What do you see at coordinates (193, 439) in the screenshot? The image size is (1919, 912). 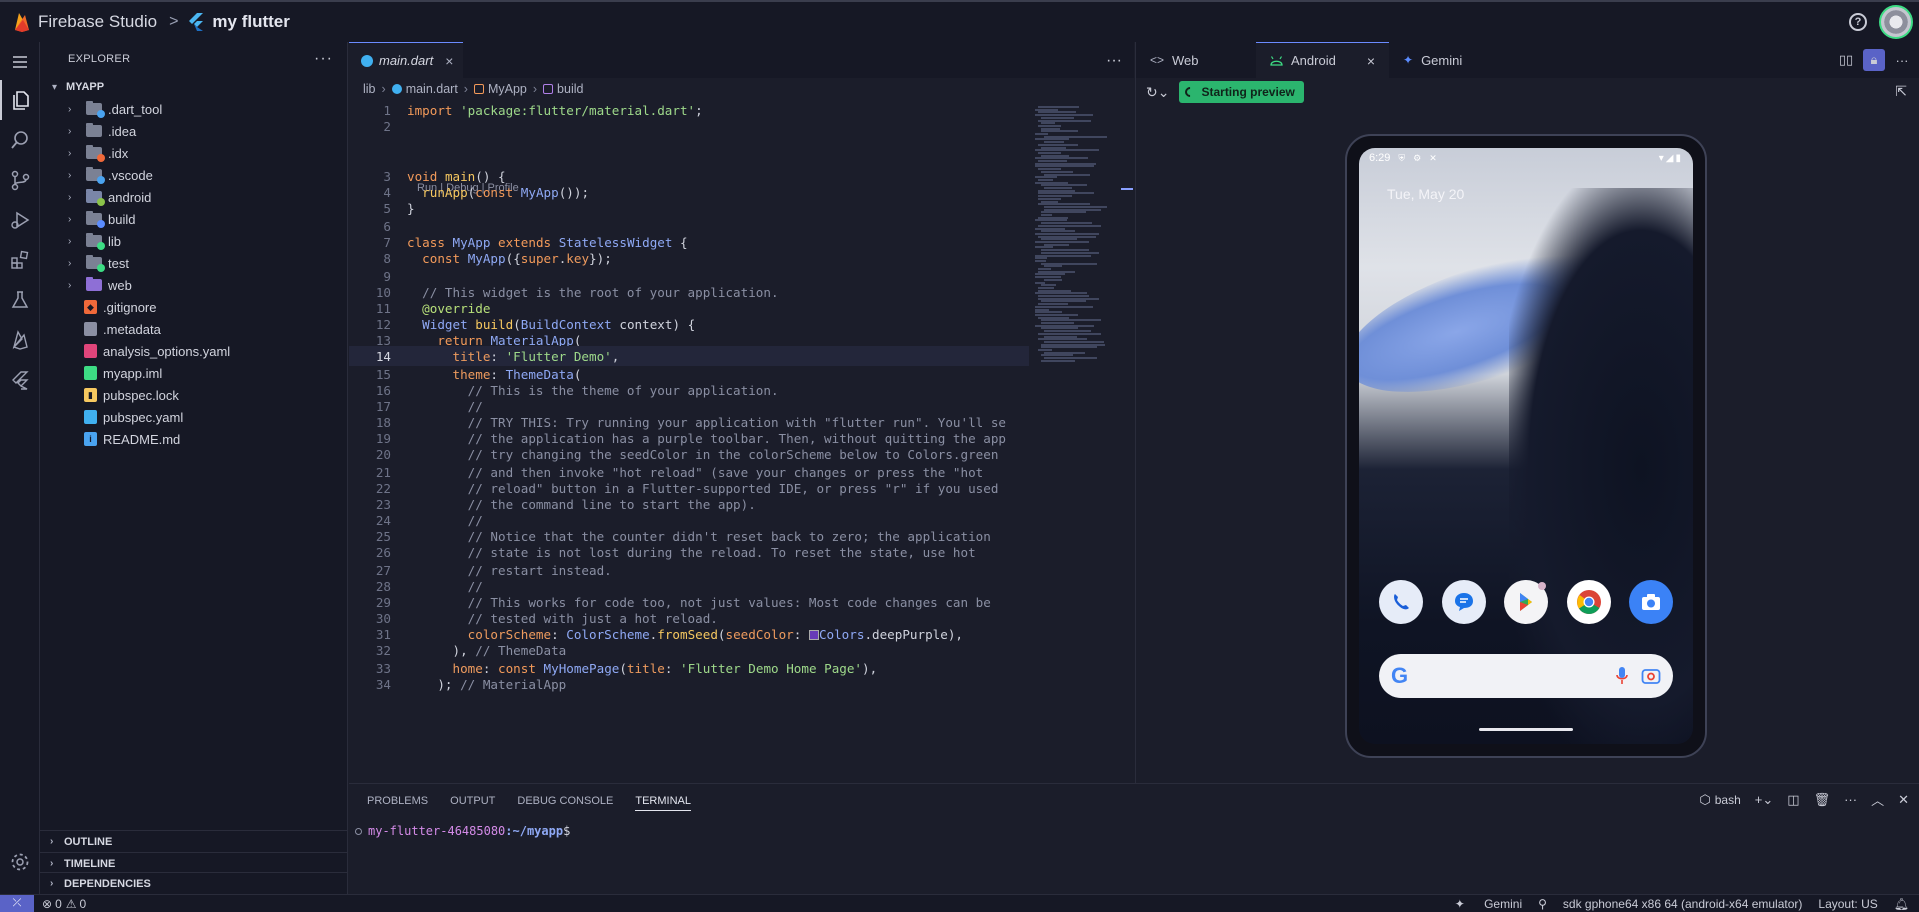 I see `file-item: i README.md` at bounding box center [193, 439].